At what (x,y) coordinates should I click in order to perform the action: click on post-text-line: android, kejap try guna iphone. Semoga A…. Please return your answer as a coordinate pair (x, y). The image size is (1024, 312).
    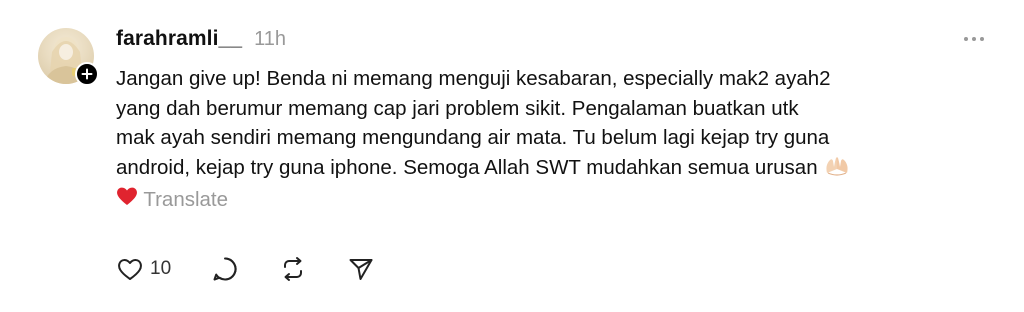
    Looking at the image, I should click on (551, 169).